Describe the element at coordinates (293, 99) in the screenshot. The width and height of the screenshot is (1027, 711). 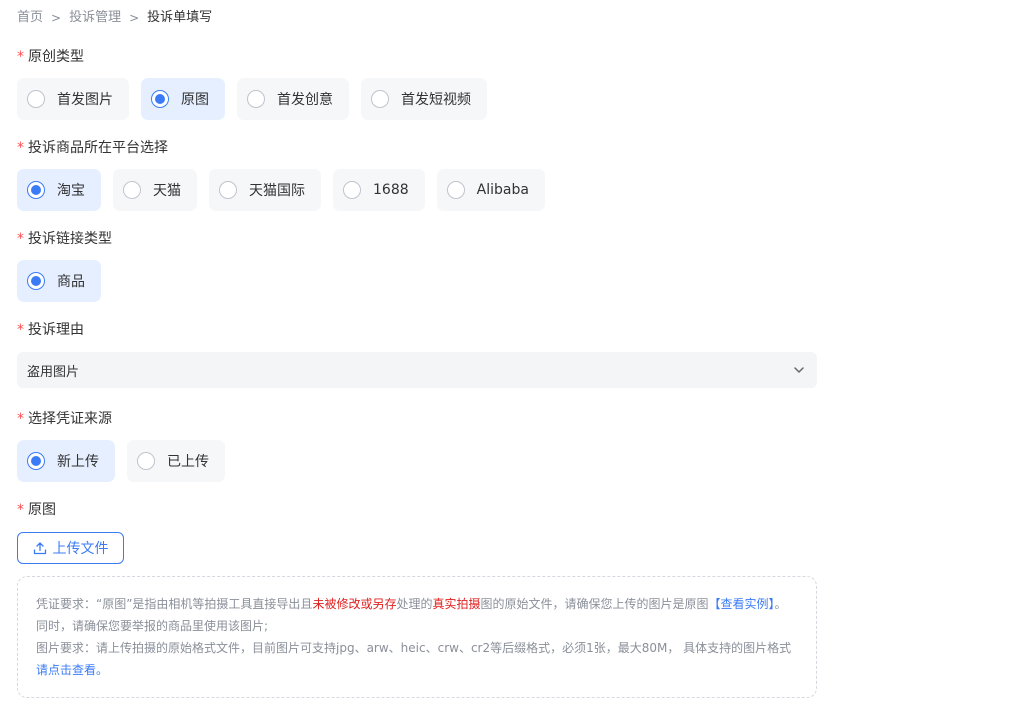
I see `radio-first-creative: 首发创意` at that location.